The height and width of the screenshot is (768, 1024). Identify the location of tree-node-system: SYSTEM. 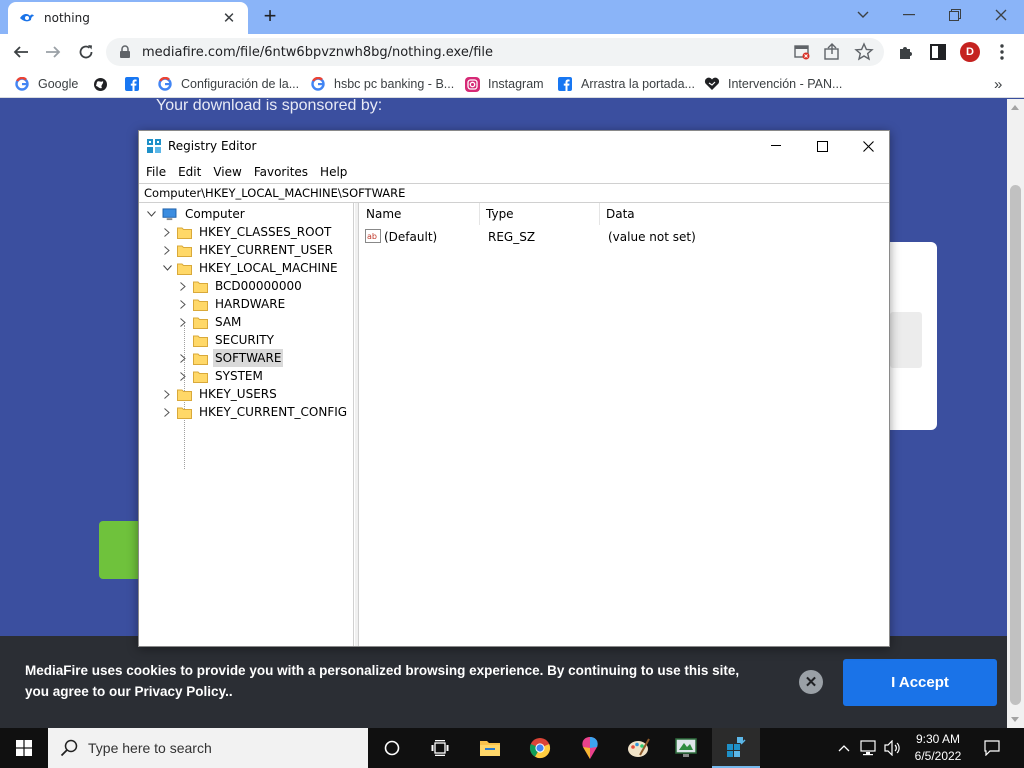
(221, 376).